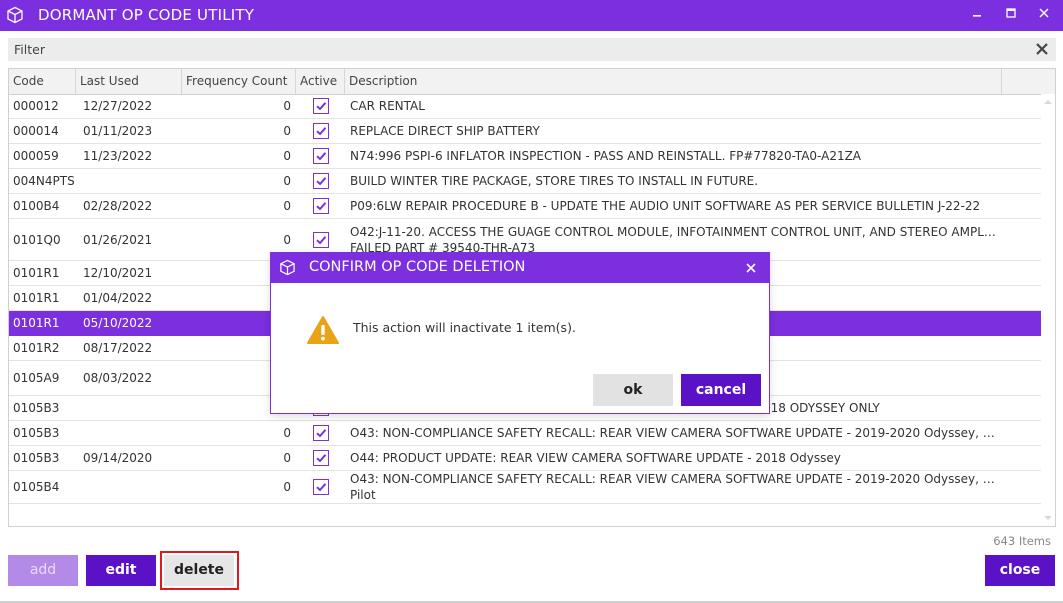  I want to click on minimize-button, so click(977, 15).